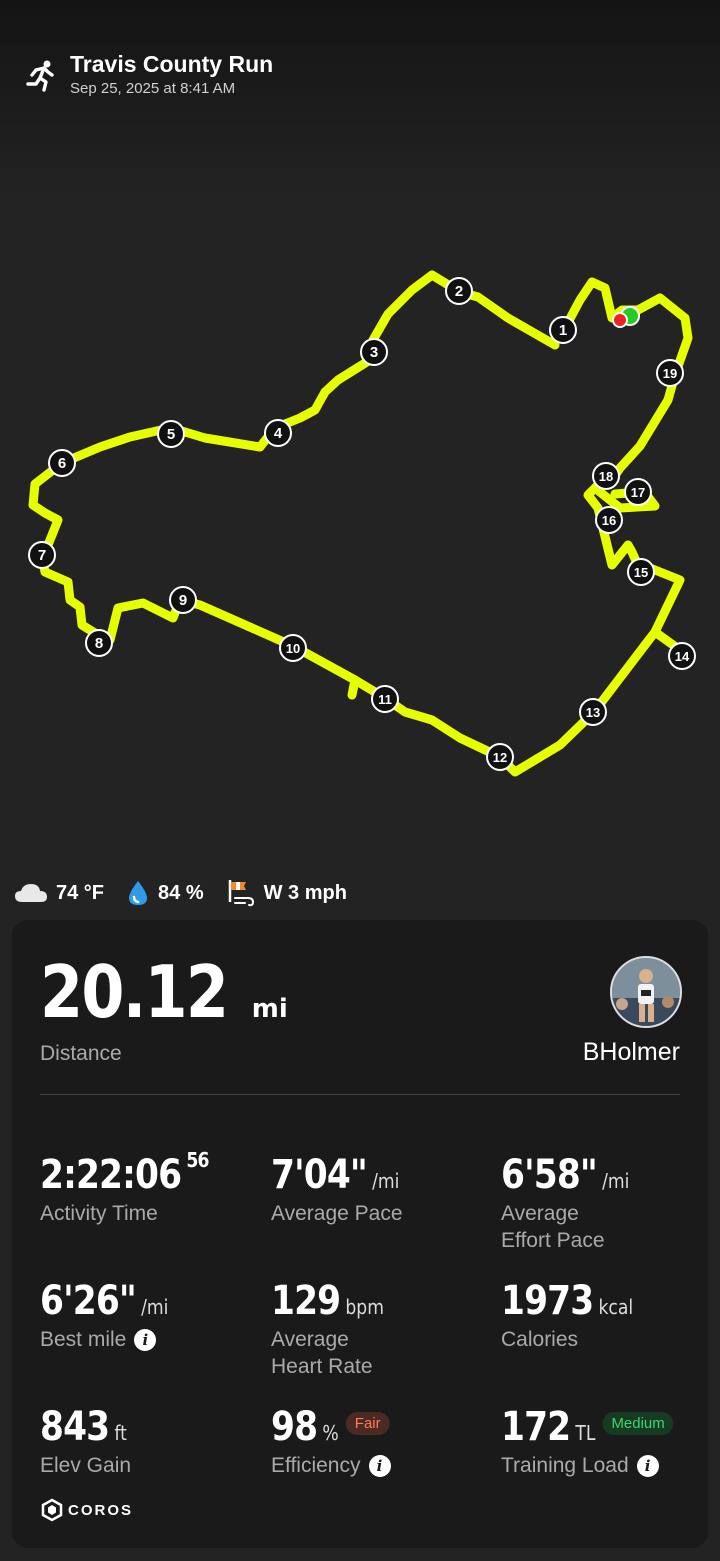 The height and width of the screenshot is (1561, 720). Describe the element at coordinates (101, 1510) in the screenshot. I see `coros-logo-text: COROS` at that location.